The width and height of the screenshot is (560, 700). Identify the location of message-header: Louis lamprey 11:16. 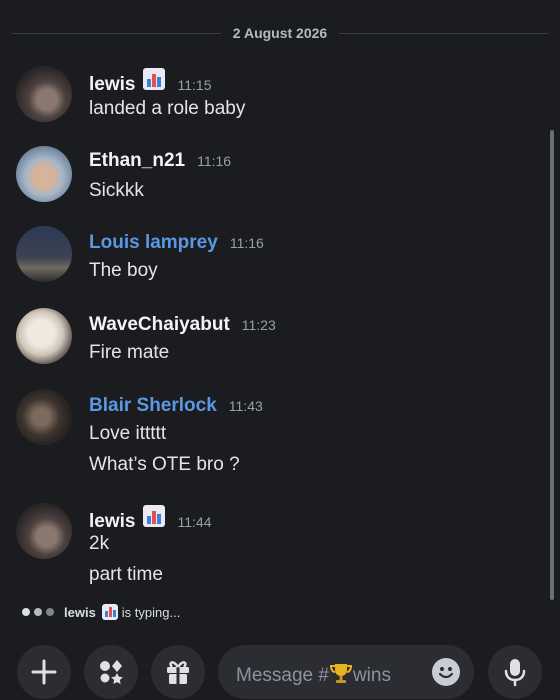
(176, 243).